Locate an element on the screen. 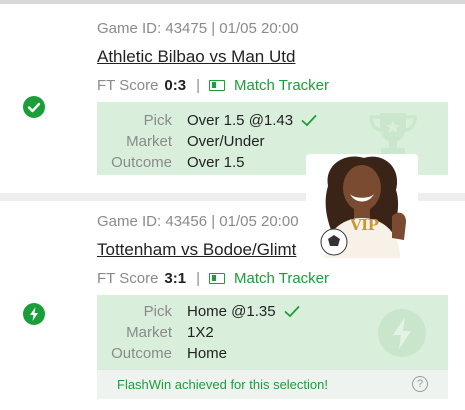 The image size is (465, 410). vip-badge: VIP is located at coordinates (364, 225).